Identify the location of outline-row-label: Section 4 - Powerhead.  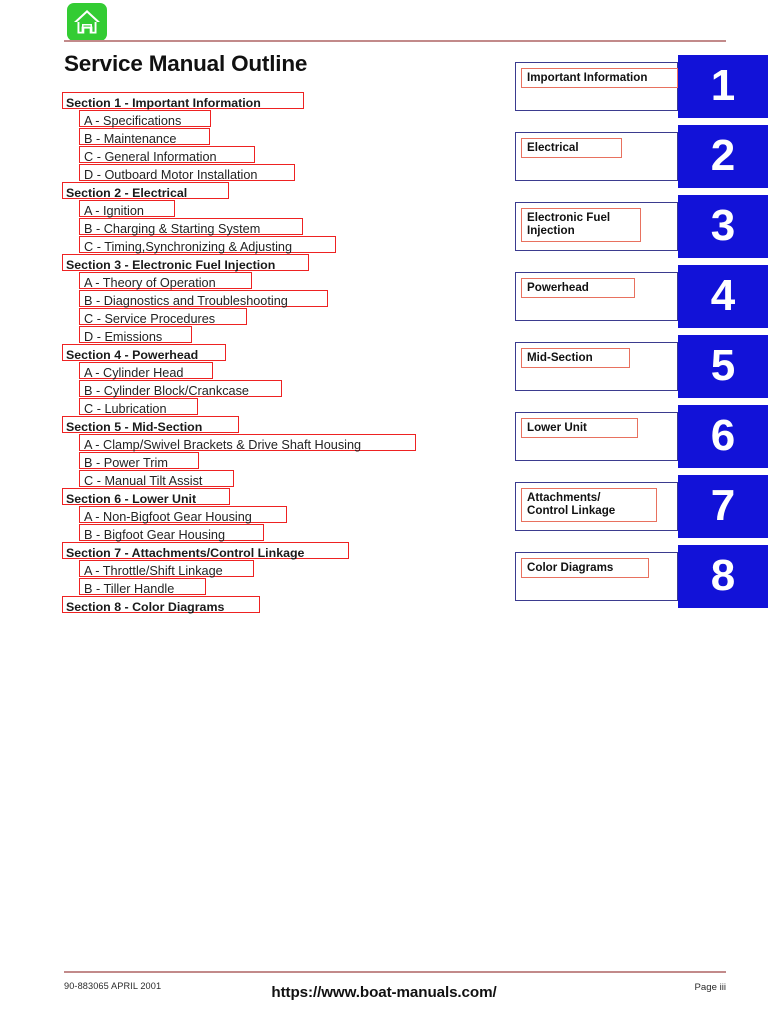
(132, 355).